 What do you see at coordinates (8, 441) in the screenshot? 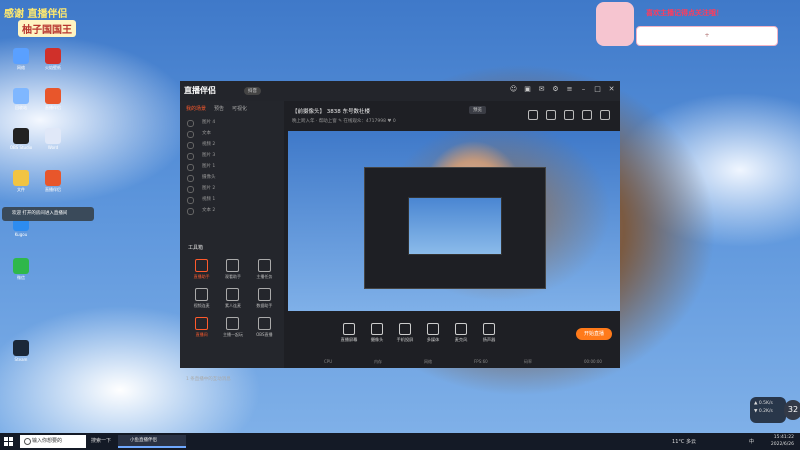
I see `windows-start-icon` at bounding box center [8, 441].